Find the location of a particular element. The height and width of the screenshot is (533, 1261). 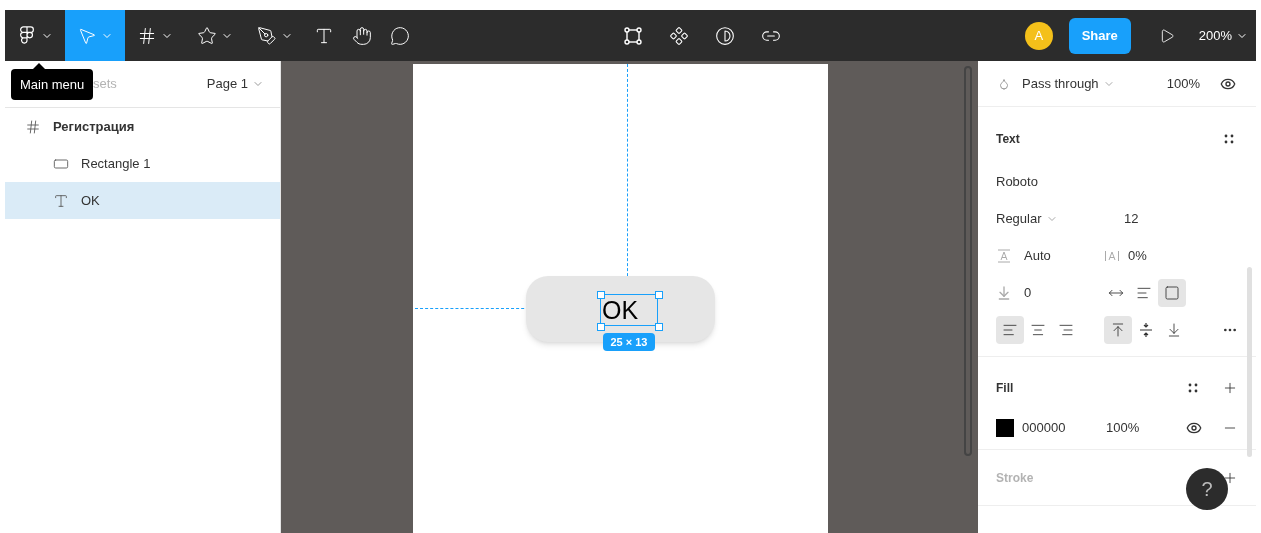

align-top-icon is located at coordinates (1118, 329).